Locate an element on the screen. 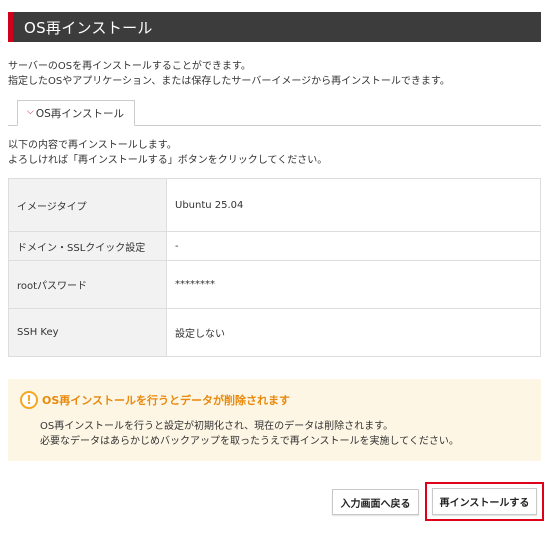 Image resolution: width=550 pixels, height=538 pixels. tab-os-reinstall: ⌵ OS再インストール is located at coordinates (76, 113).